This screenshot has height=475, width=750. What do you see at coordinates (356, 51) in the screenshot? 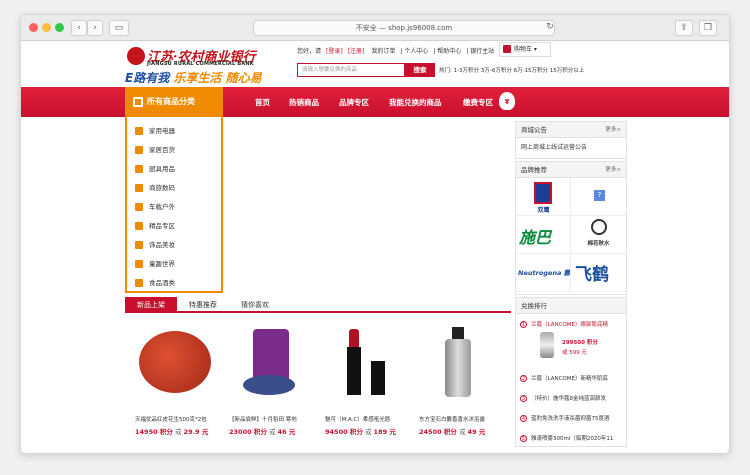
I see `register-link: [注册]` at bounding box center [356, 51].